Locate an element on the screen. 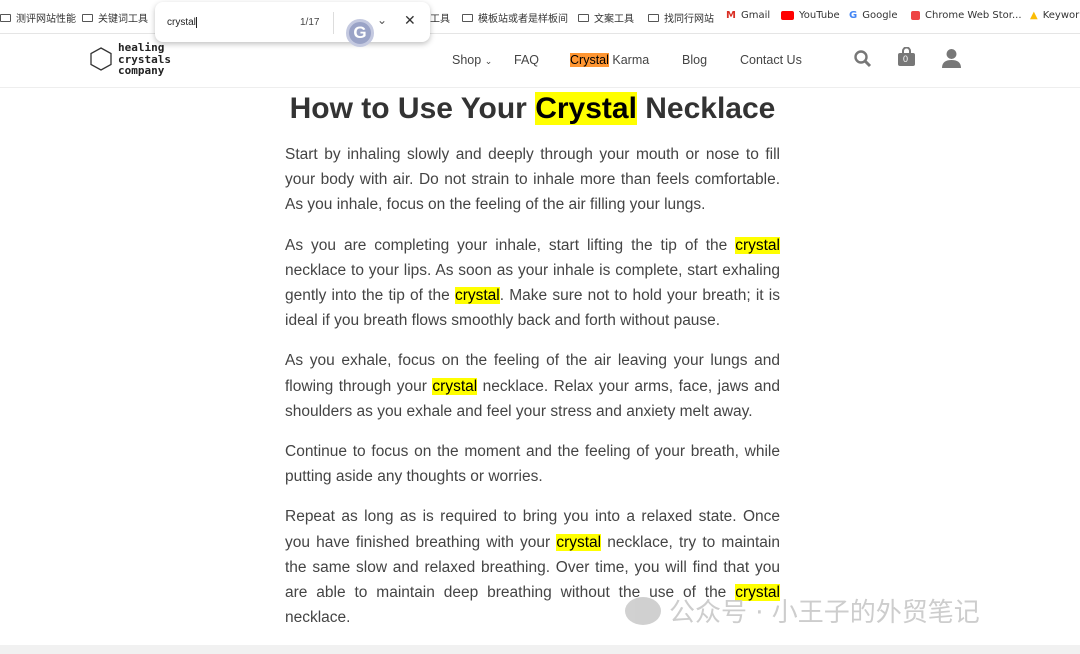 This screenshot has width=1080, height=654. bookmark: 找同行网站 is located at coordinates (681, 17).